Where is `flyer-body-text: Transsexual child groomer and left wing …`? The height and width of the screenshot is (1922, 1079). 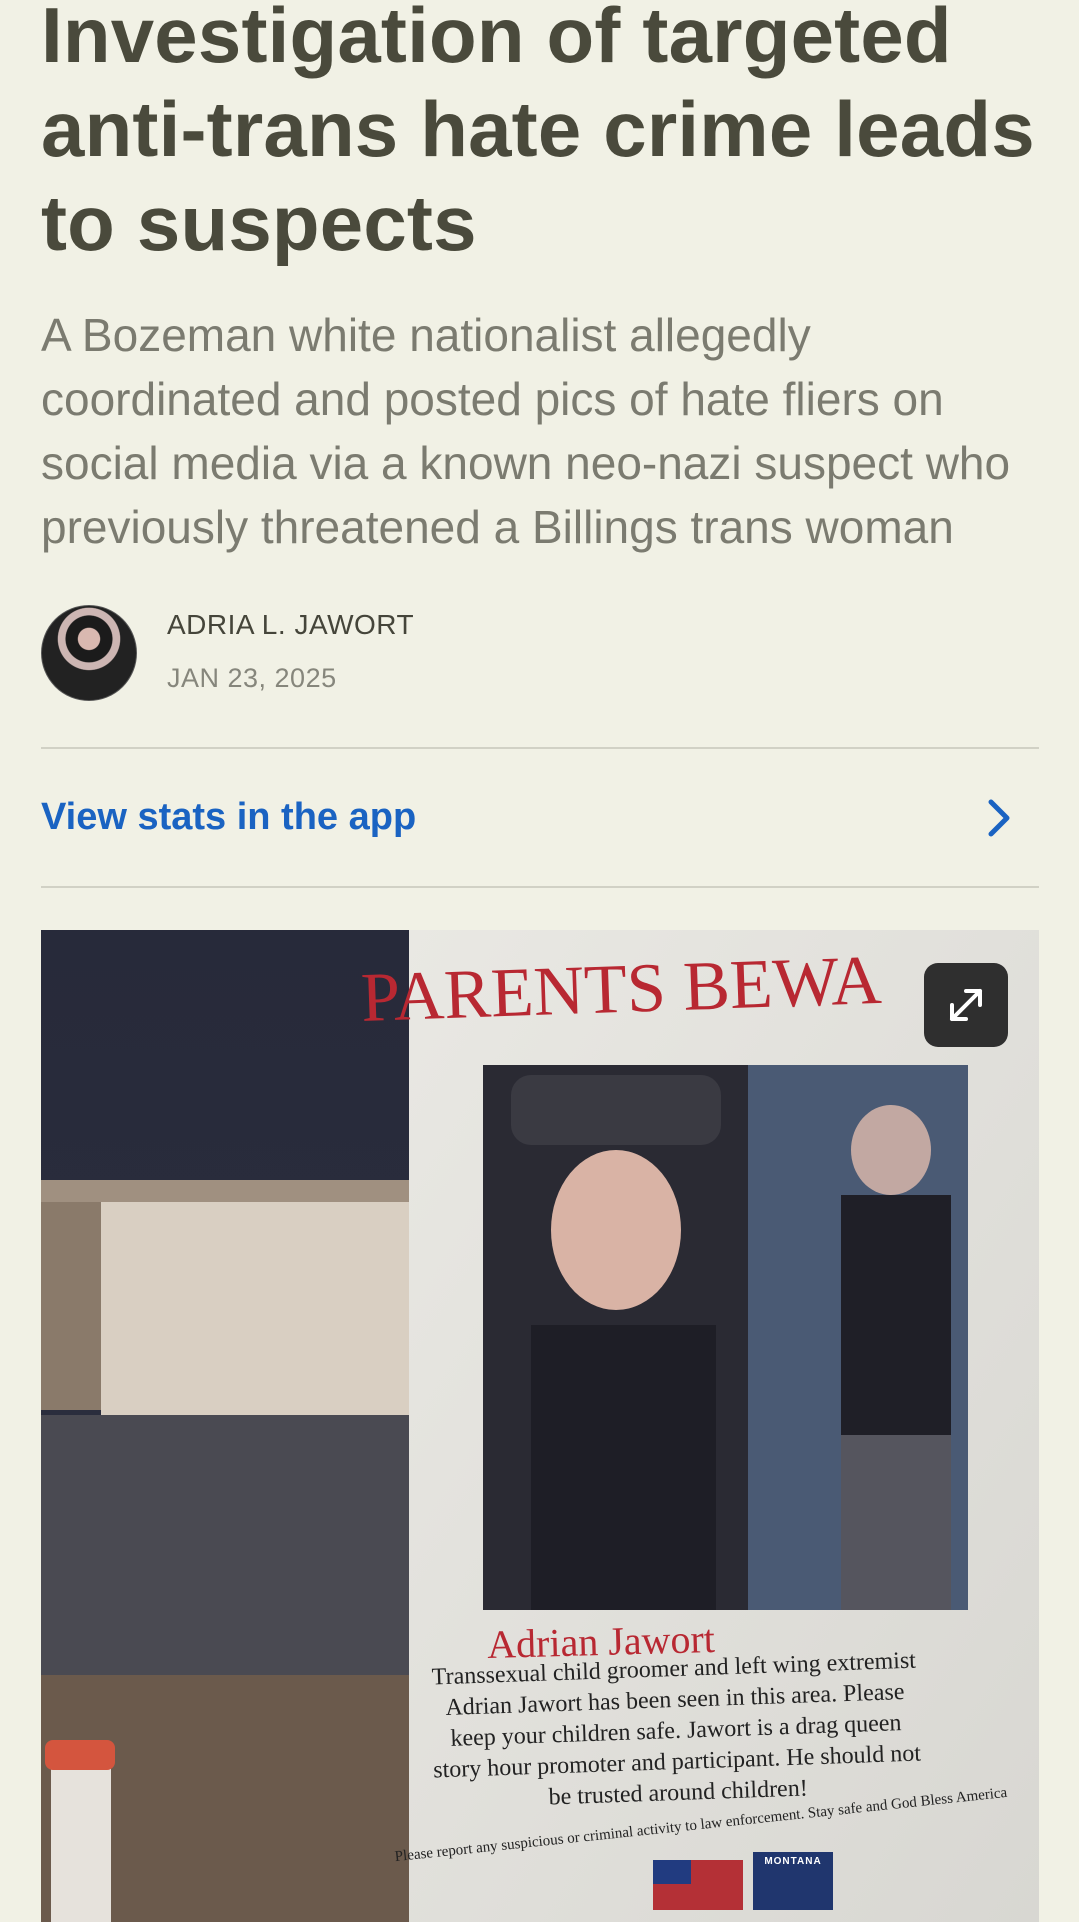
flyer-body-text: Transsexual child groomer and left wing … is located at coordinates (676, 1729).